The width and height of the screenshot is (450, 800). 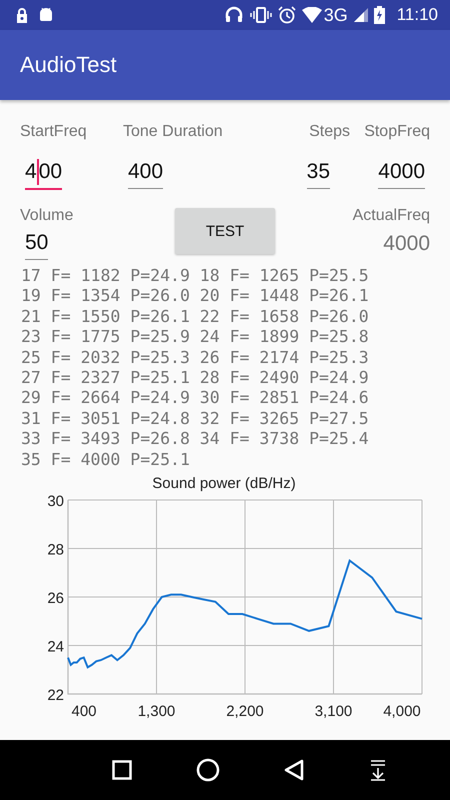 I want to click on log-line: 29 F= 2664 P=24.9 30 F= 2851 P=24.6, so click(x=195, y=398).